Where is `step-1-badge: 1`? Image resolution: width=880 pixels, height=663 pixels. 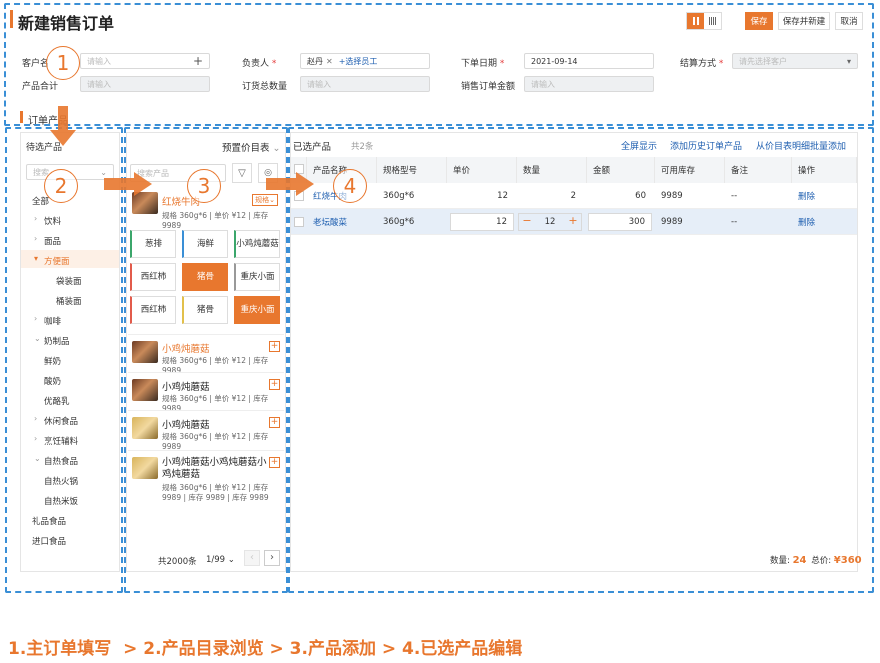 step-1-badge: 1 is located at coordinates (63, 63).